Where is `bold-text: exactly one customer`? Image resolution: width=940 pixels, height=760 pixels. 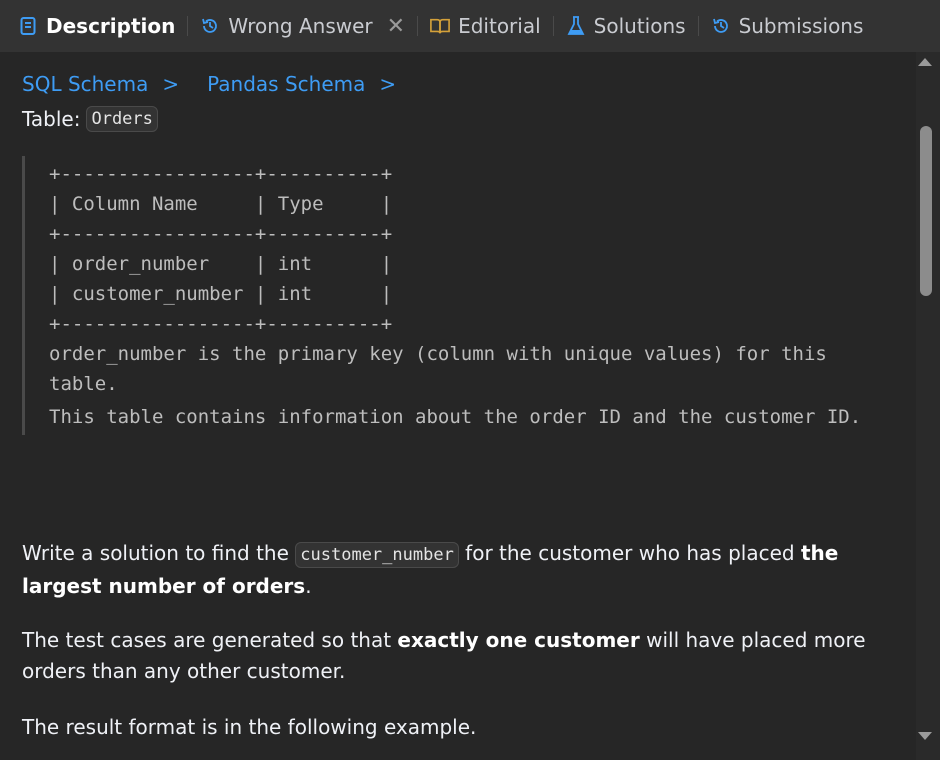 bold-text: exactly one customer is located at coordinates (518, 640).